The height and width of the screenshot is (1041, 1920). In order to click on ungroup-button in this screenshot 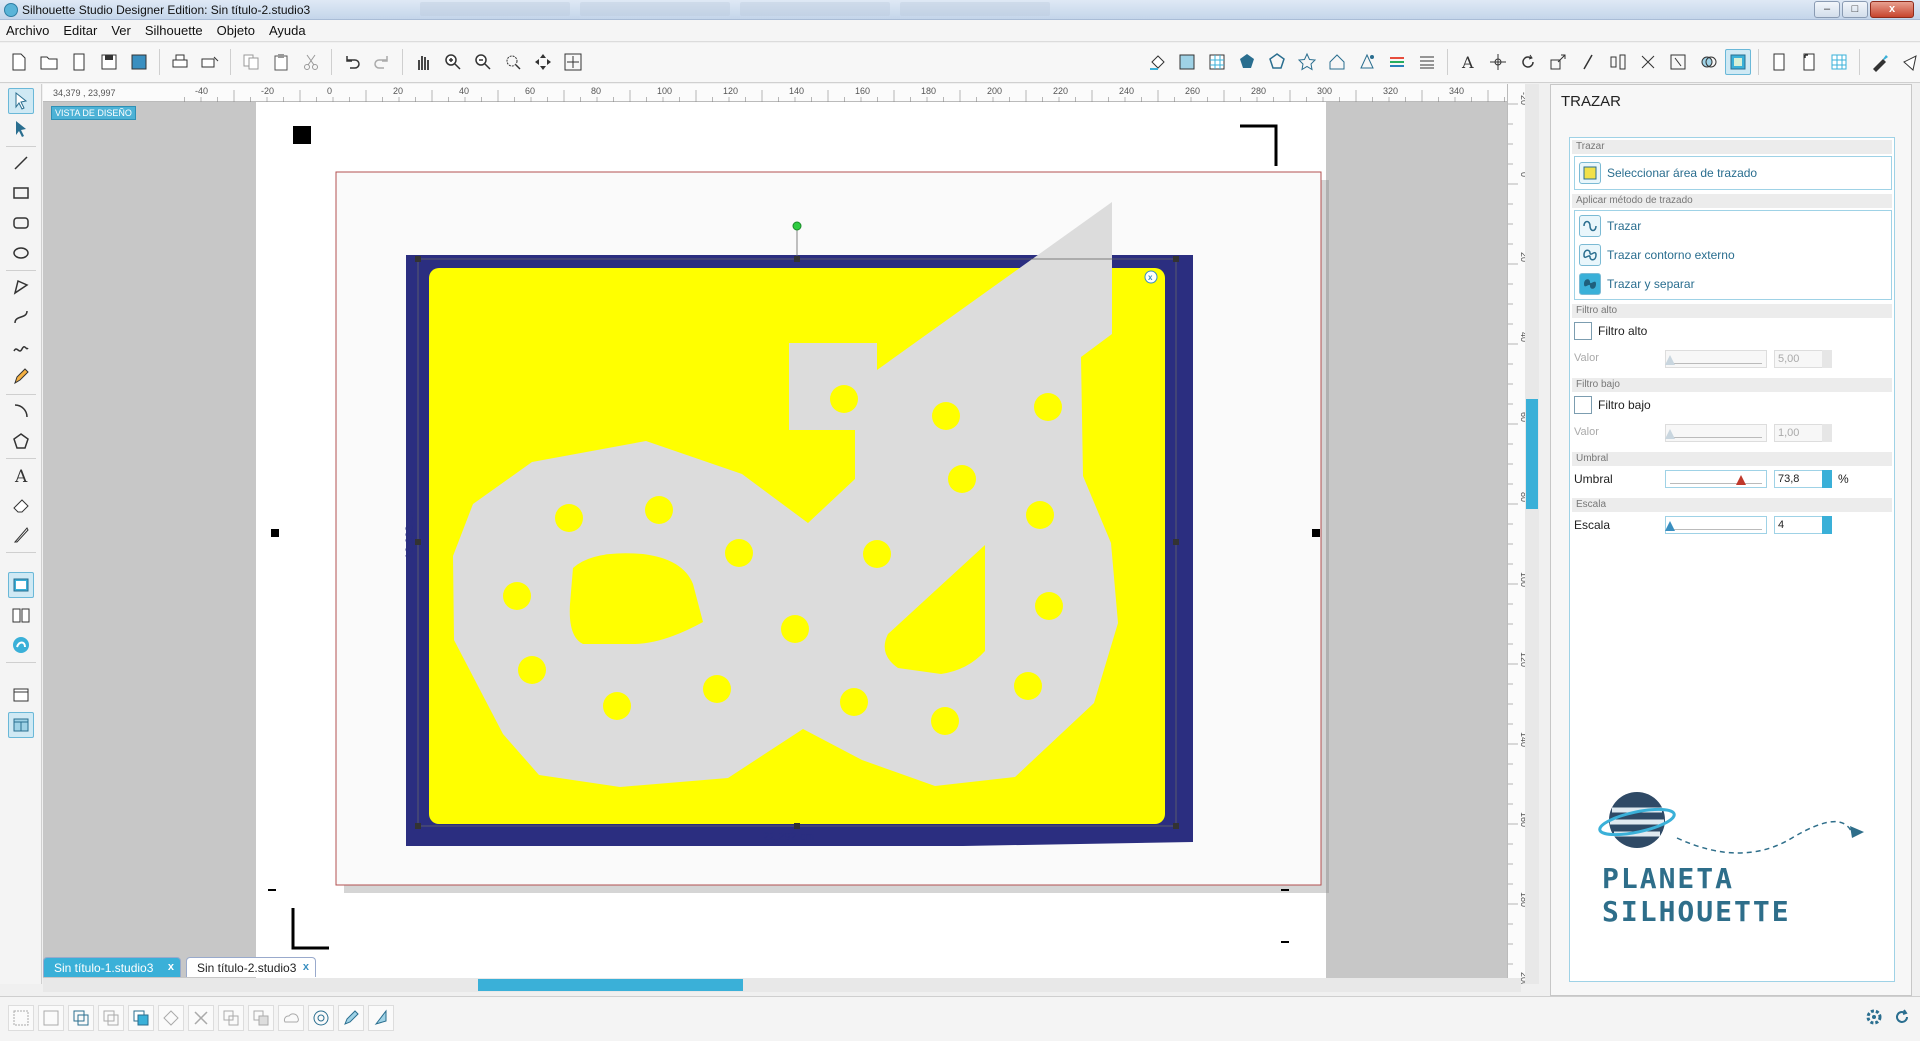, I will do `click(51, 1018)`.